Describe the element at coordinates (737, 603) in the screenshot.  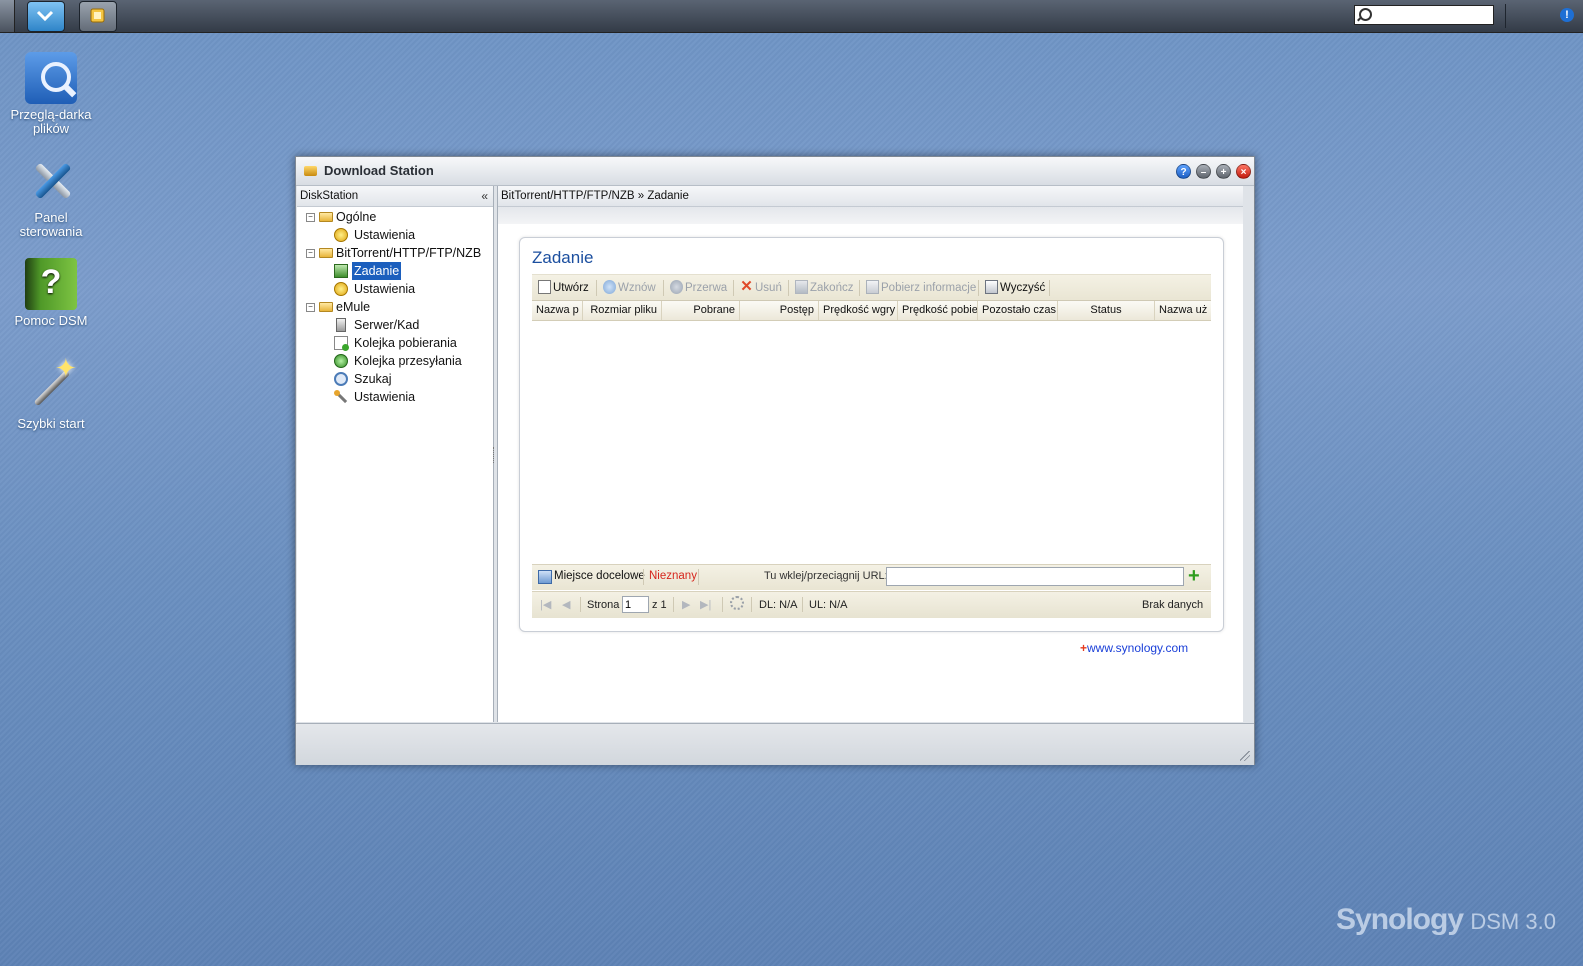
I see `refresh-icon` at that location.